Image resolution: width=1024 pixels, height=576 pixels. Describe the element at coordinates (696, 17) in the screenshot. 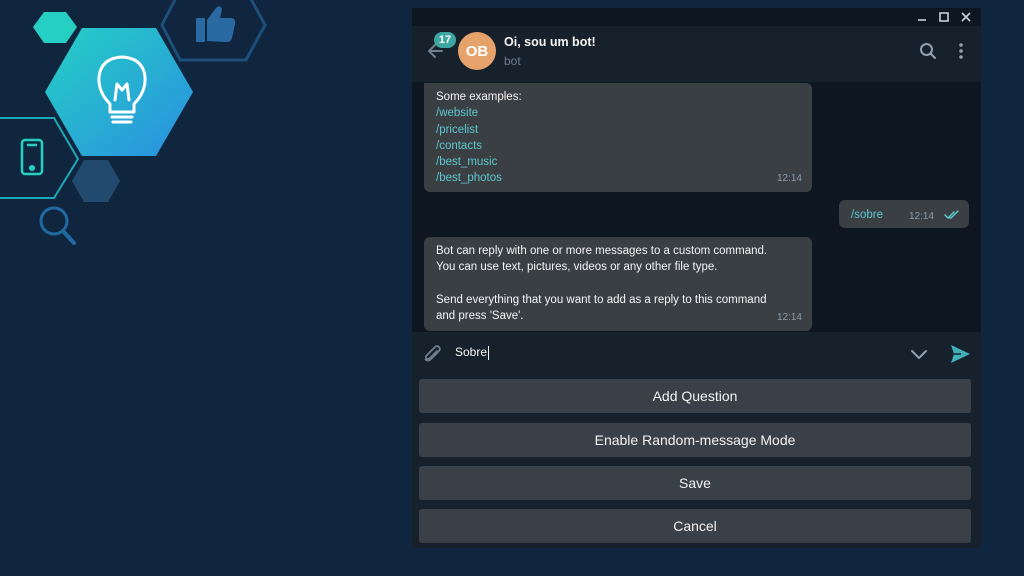

I see `window-titlebar` at that location.